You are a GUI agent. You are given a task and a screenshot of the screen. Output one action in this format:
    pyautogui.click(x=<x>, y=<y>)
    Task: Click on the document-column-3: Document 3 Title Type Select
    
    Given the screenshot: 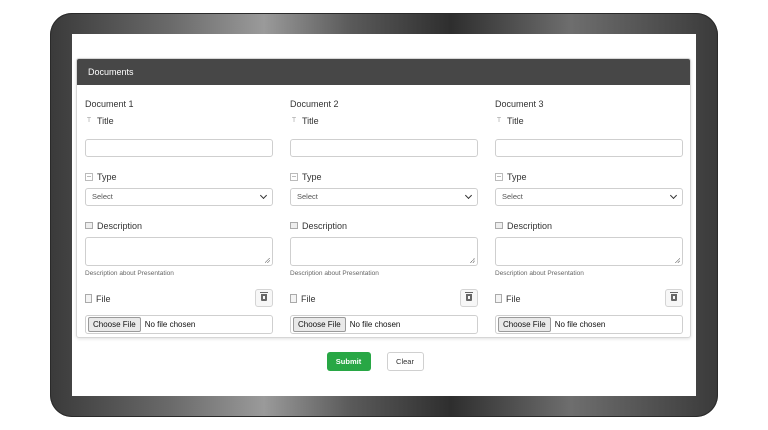 What is the action you would take?
    pyautogui.click(x=589, y=215)
    